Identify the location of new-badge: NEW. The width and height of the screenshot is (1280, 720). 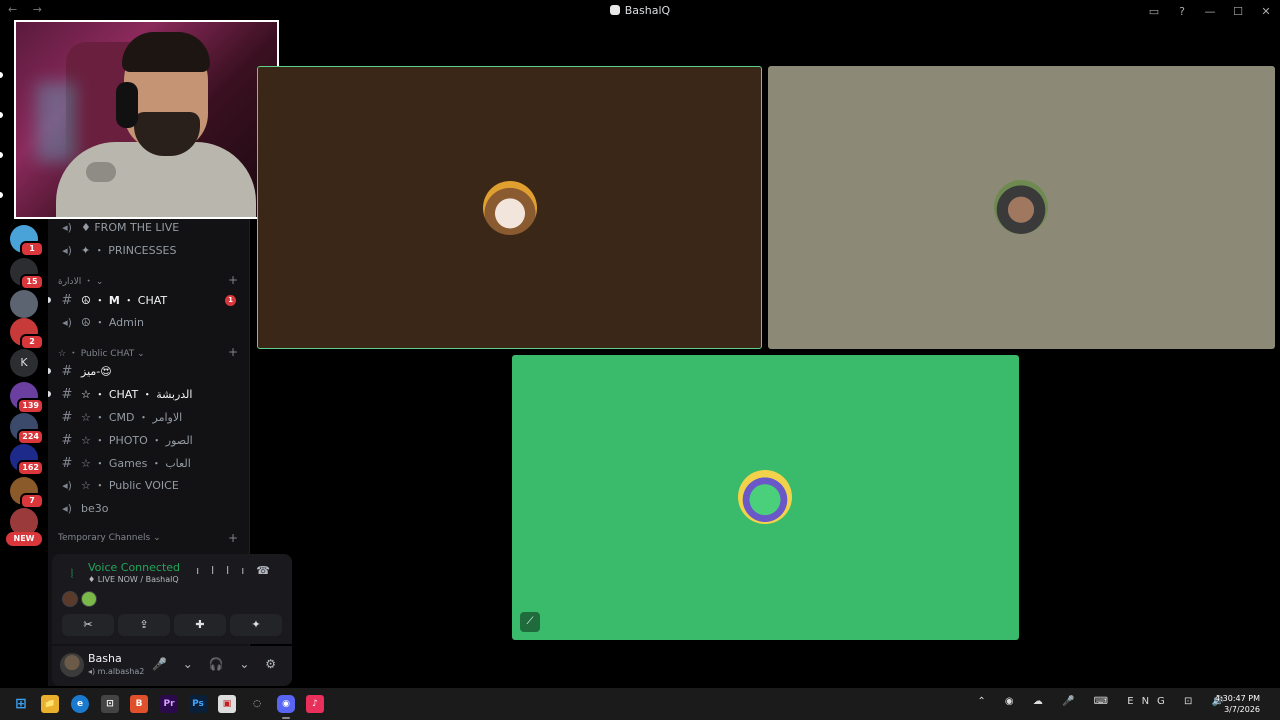
(24, 539).